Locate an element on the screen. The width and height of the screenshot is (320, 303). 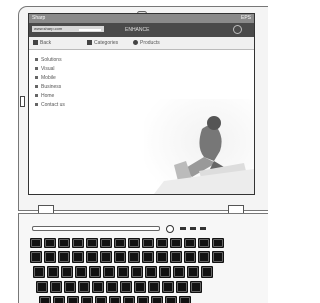
list-item-label: Contact us is located at coordinates (53, 105).